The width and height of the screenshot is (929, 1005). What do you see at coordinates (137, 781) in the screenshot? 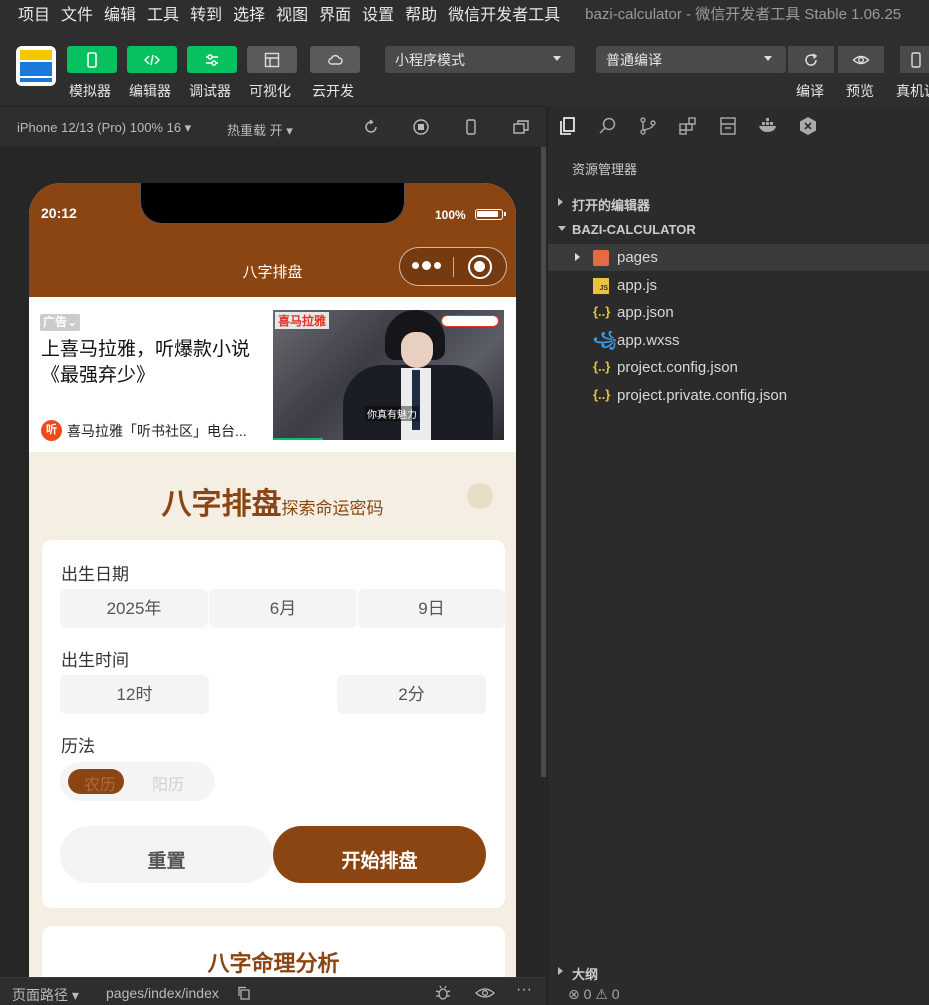
I see `calendar-switch: 农历 阳历` at bounding box center [137, 781].